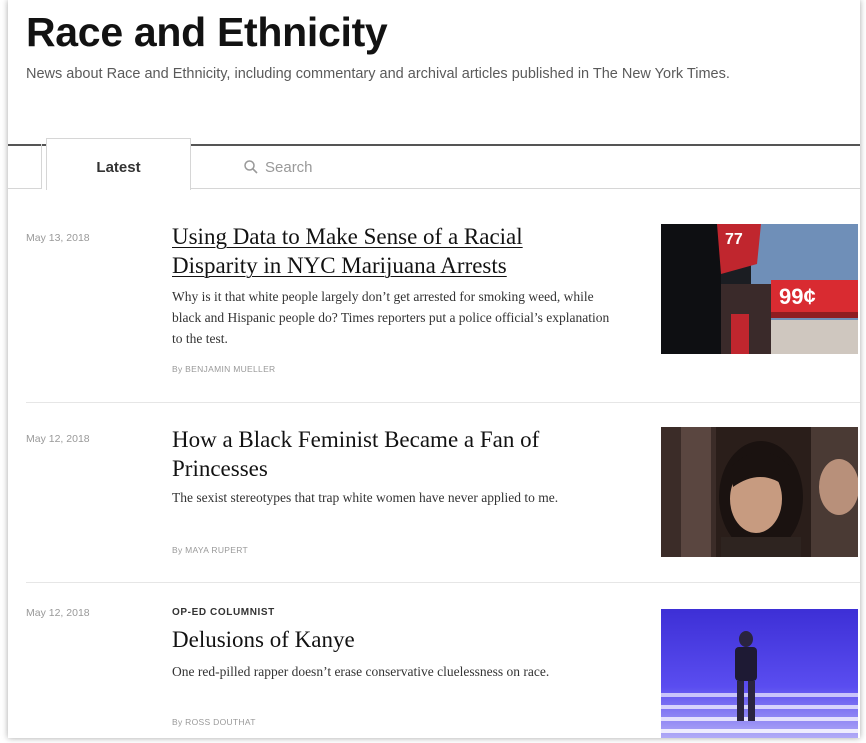  I want to click on svg-text: 77, so click(734, 239).